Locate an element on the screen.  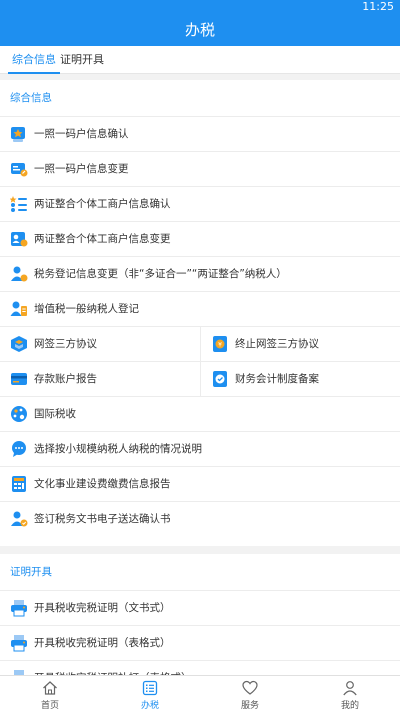
list-item: 税务登记信息变更（非“多证合一”“两证整合”纳税人） is located at coordinates (200, 273).